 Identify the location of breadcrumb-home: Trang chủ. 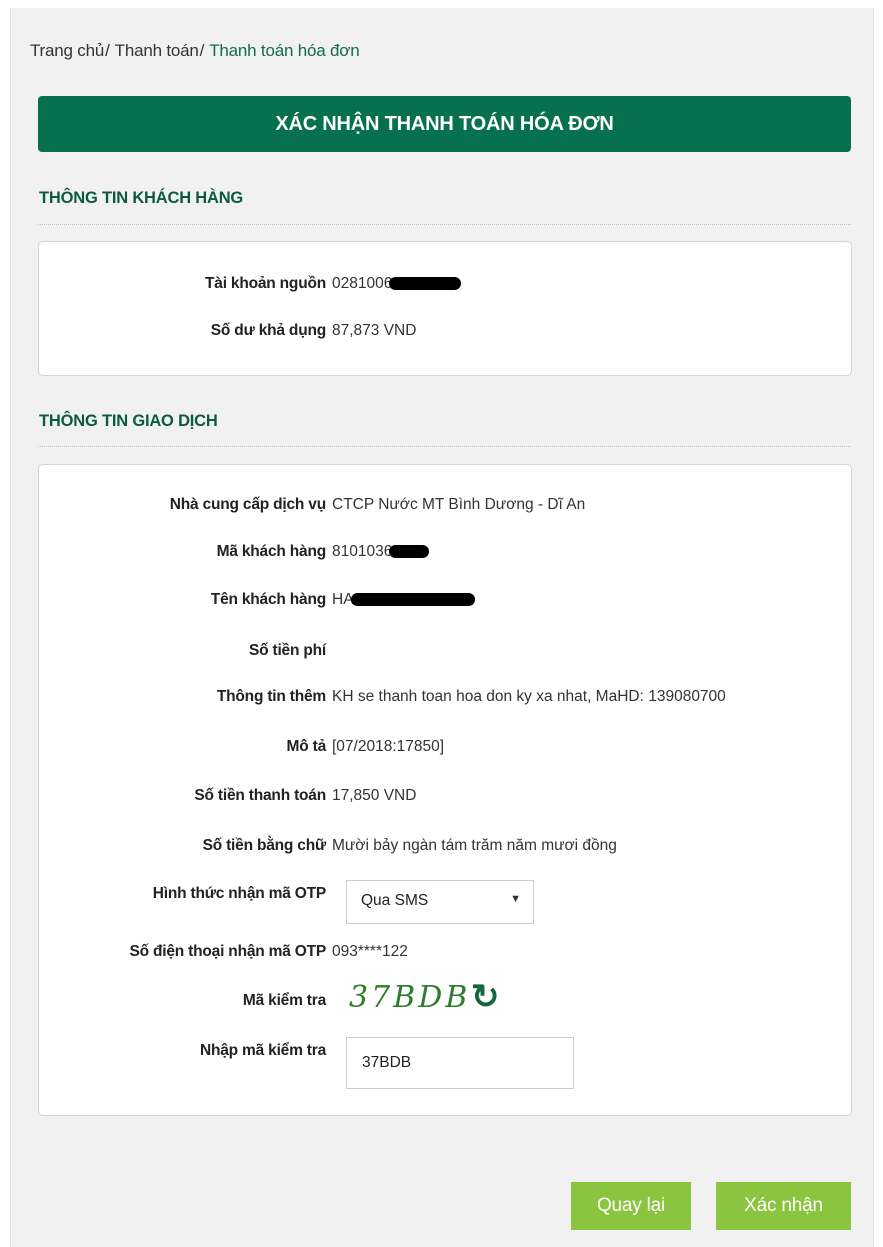
(67, 50).